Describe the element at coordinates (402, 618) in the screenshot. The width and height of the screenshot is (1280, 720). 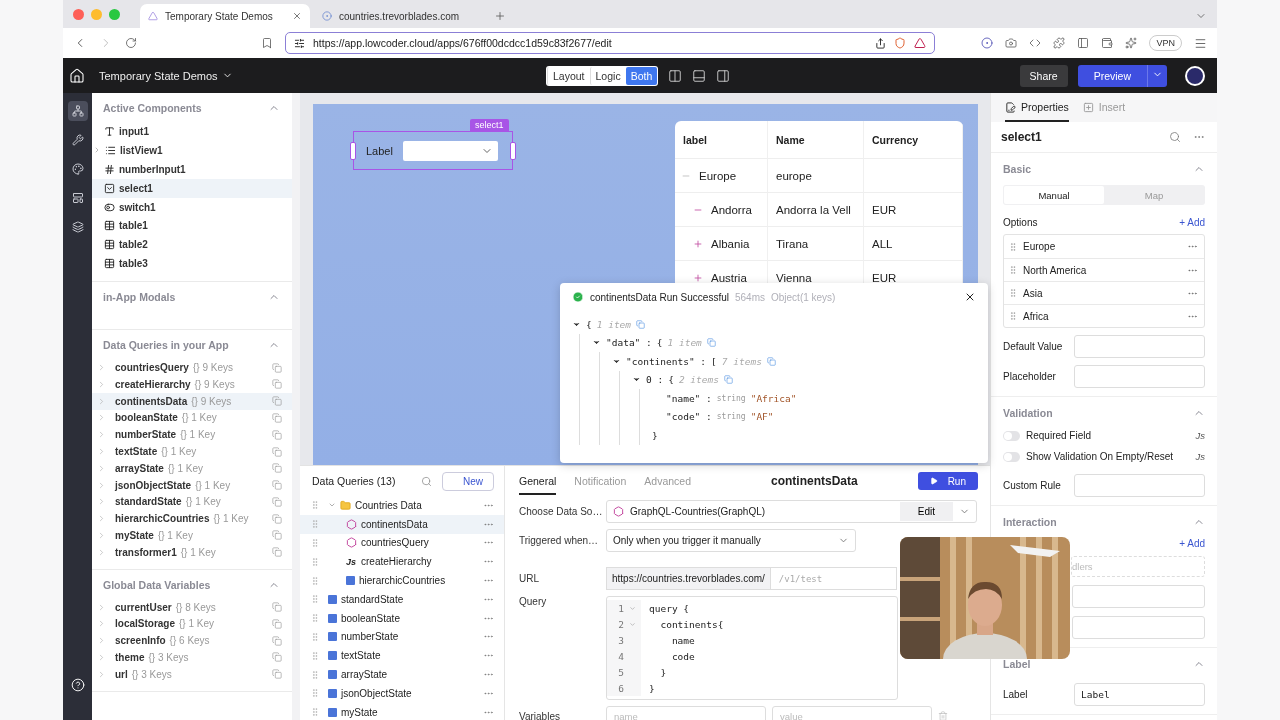
I see `query-item: booleanState` at that location.